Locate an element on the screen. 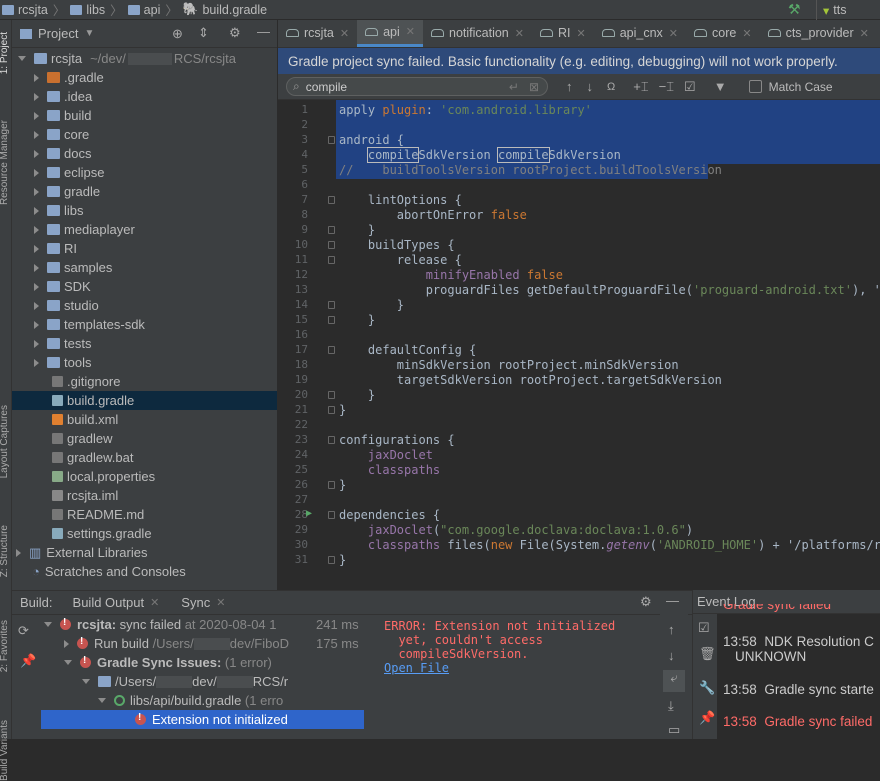 The image size is (880, 781). collapse-all-icon: ⇕ is located at coordinates (203, 33).